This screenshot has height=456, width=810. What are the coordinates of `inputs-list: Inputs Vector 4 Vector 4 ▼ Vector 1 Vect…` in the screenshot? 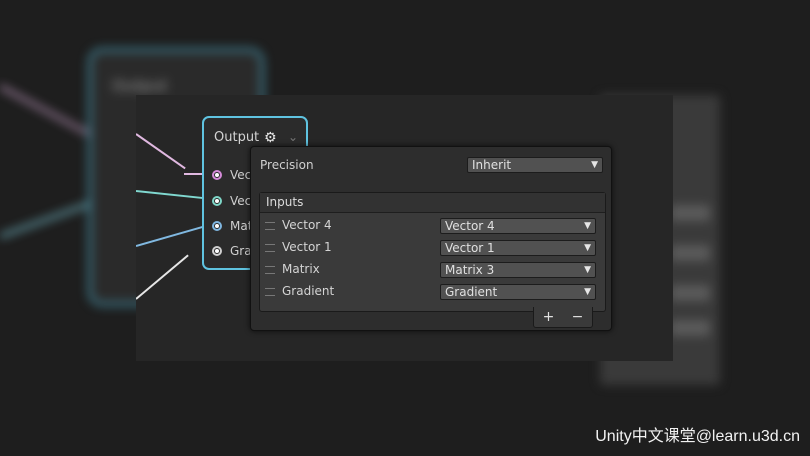 It's located at (432, 252).